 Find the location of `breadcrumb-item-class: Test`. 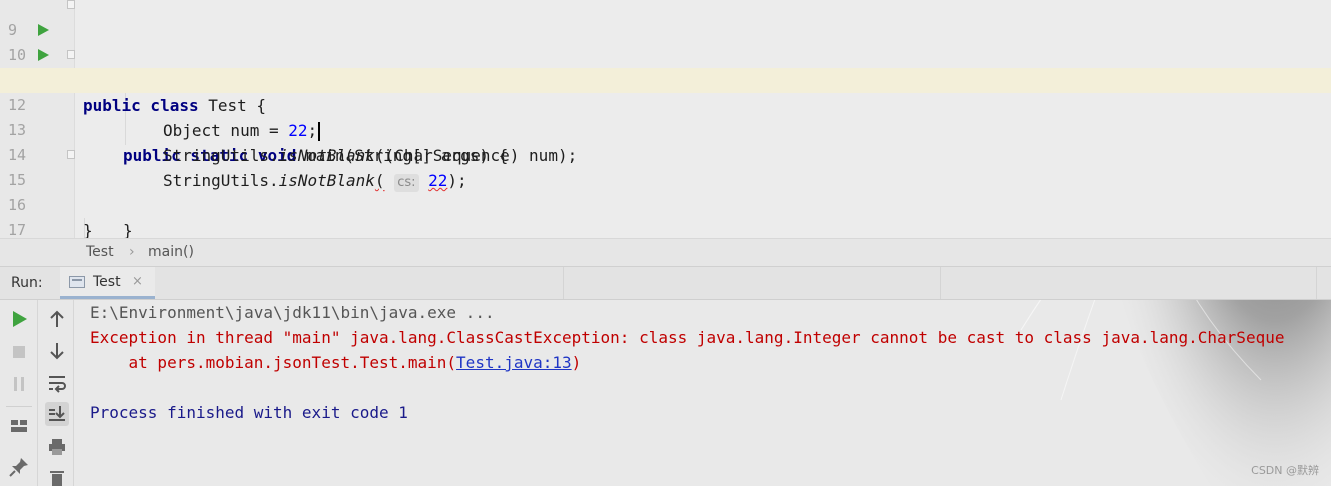

breadcrumb-item-class: Test is located at coordinates (100, 252).